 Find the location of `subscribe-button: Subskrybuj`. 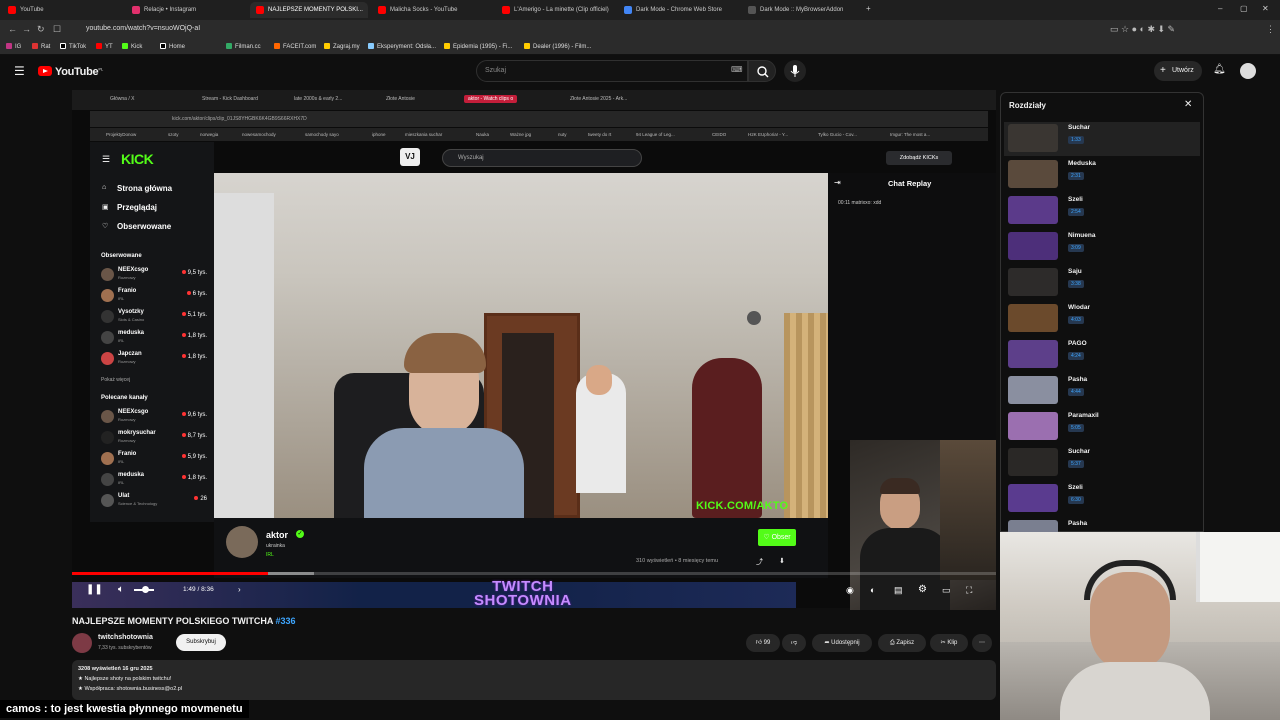

subscribe-button: Subskrybuj is located at coordinates (201, 642).